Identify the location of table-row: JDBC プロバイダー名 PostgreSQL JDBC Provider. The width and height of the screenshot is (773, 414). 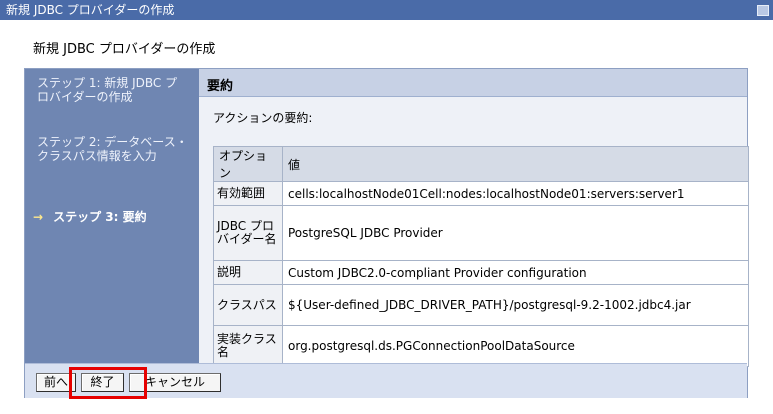
(481, 233).